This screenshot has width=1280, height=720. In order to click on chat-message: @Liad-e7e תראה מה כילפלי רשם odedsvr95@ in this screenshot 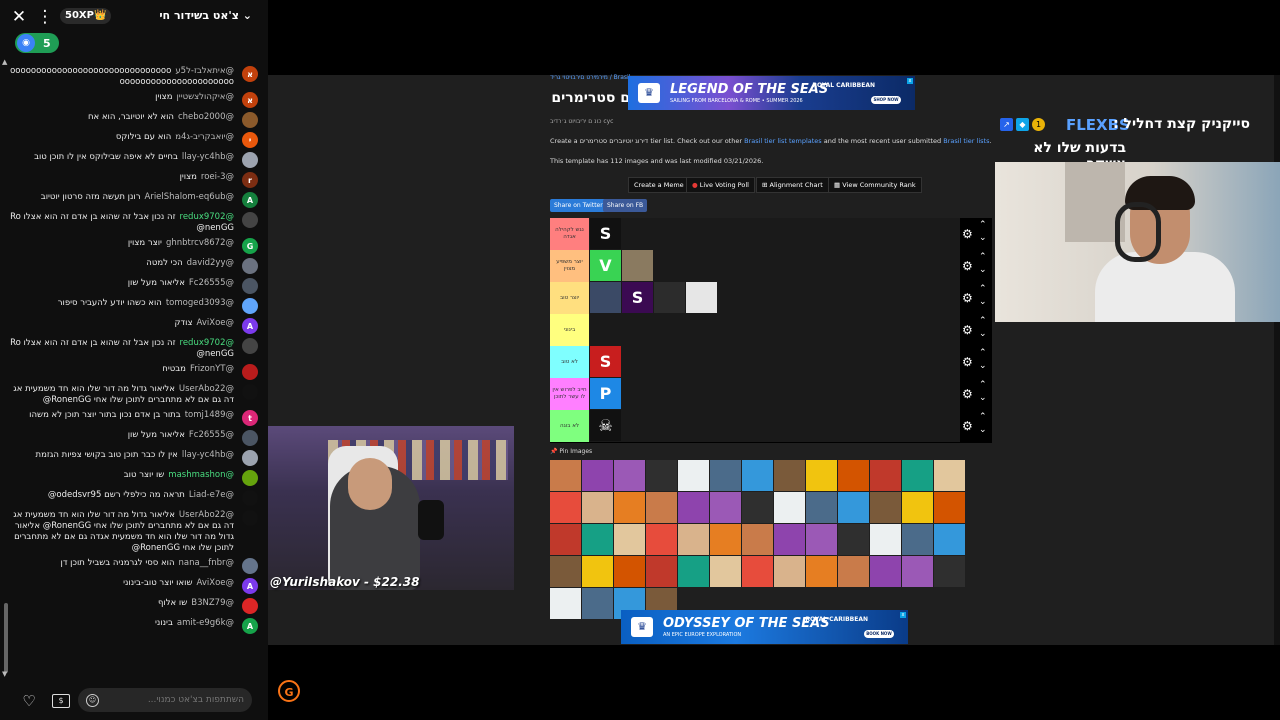, I will do `click(134, 498)`.